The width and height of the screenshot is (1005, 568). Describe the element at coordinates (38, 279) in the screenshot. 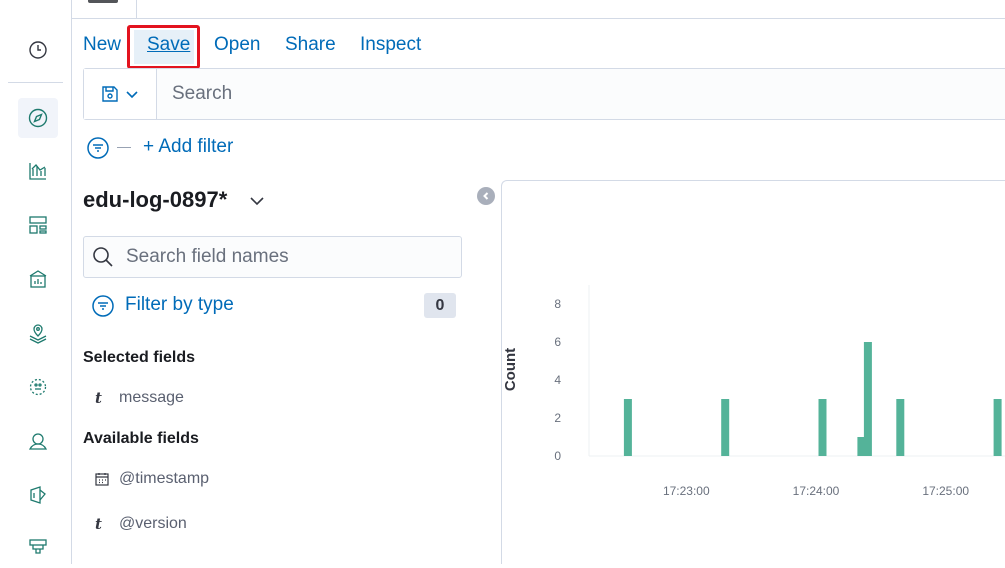

I see `canvas-icon` at that location.